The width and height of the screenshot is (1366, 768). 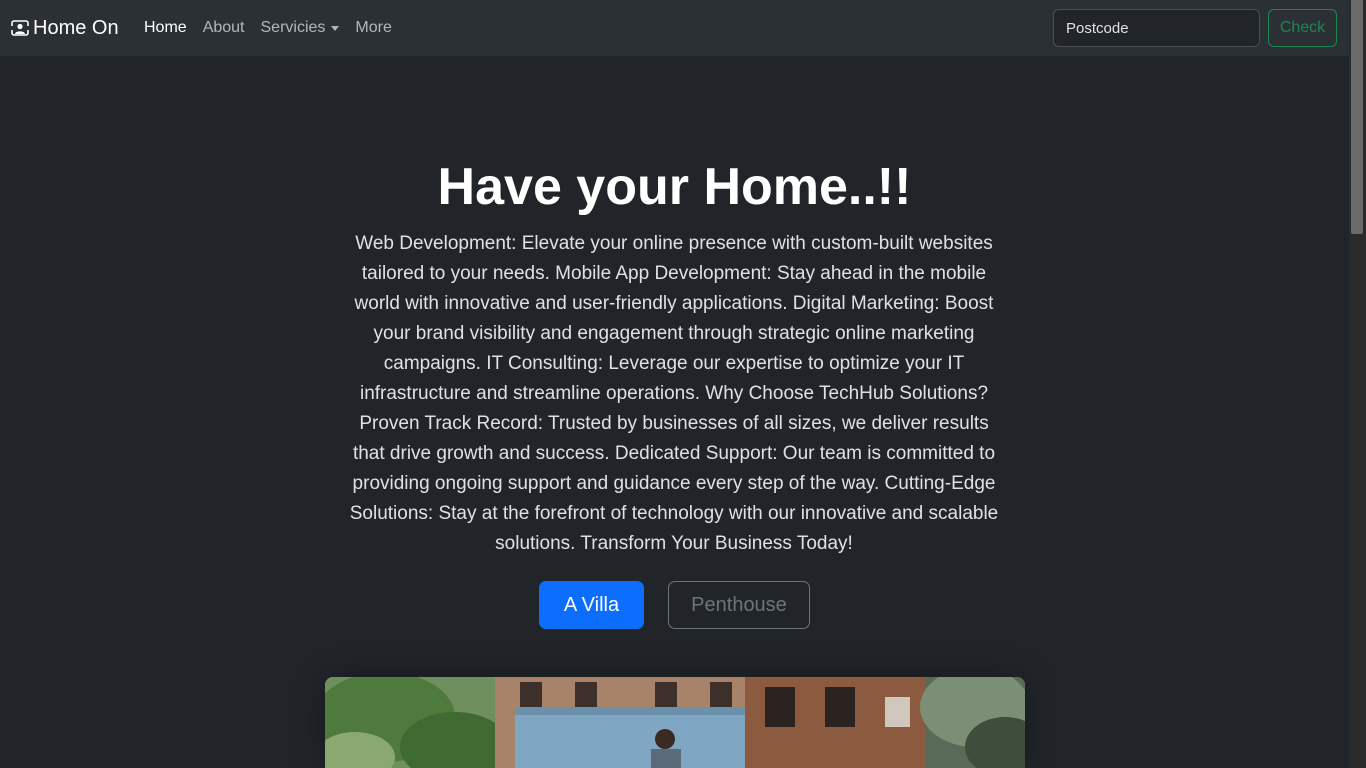 What do you see at coordinates (335, 28) in the screenshot?
I see `caret-down-icon` at bounding box center [335, 28].